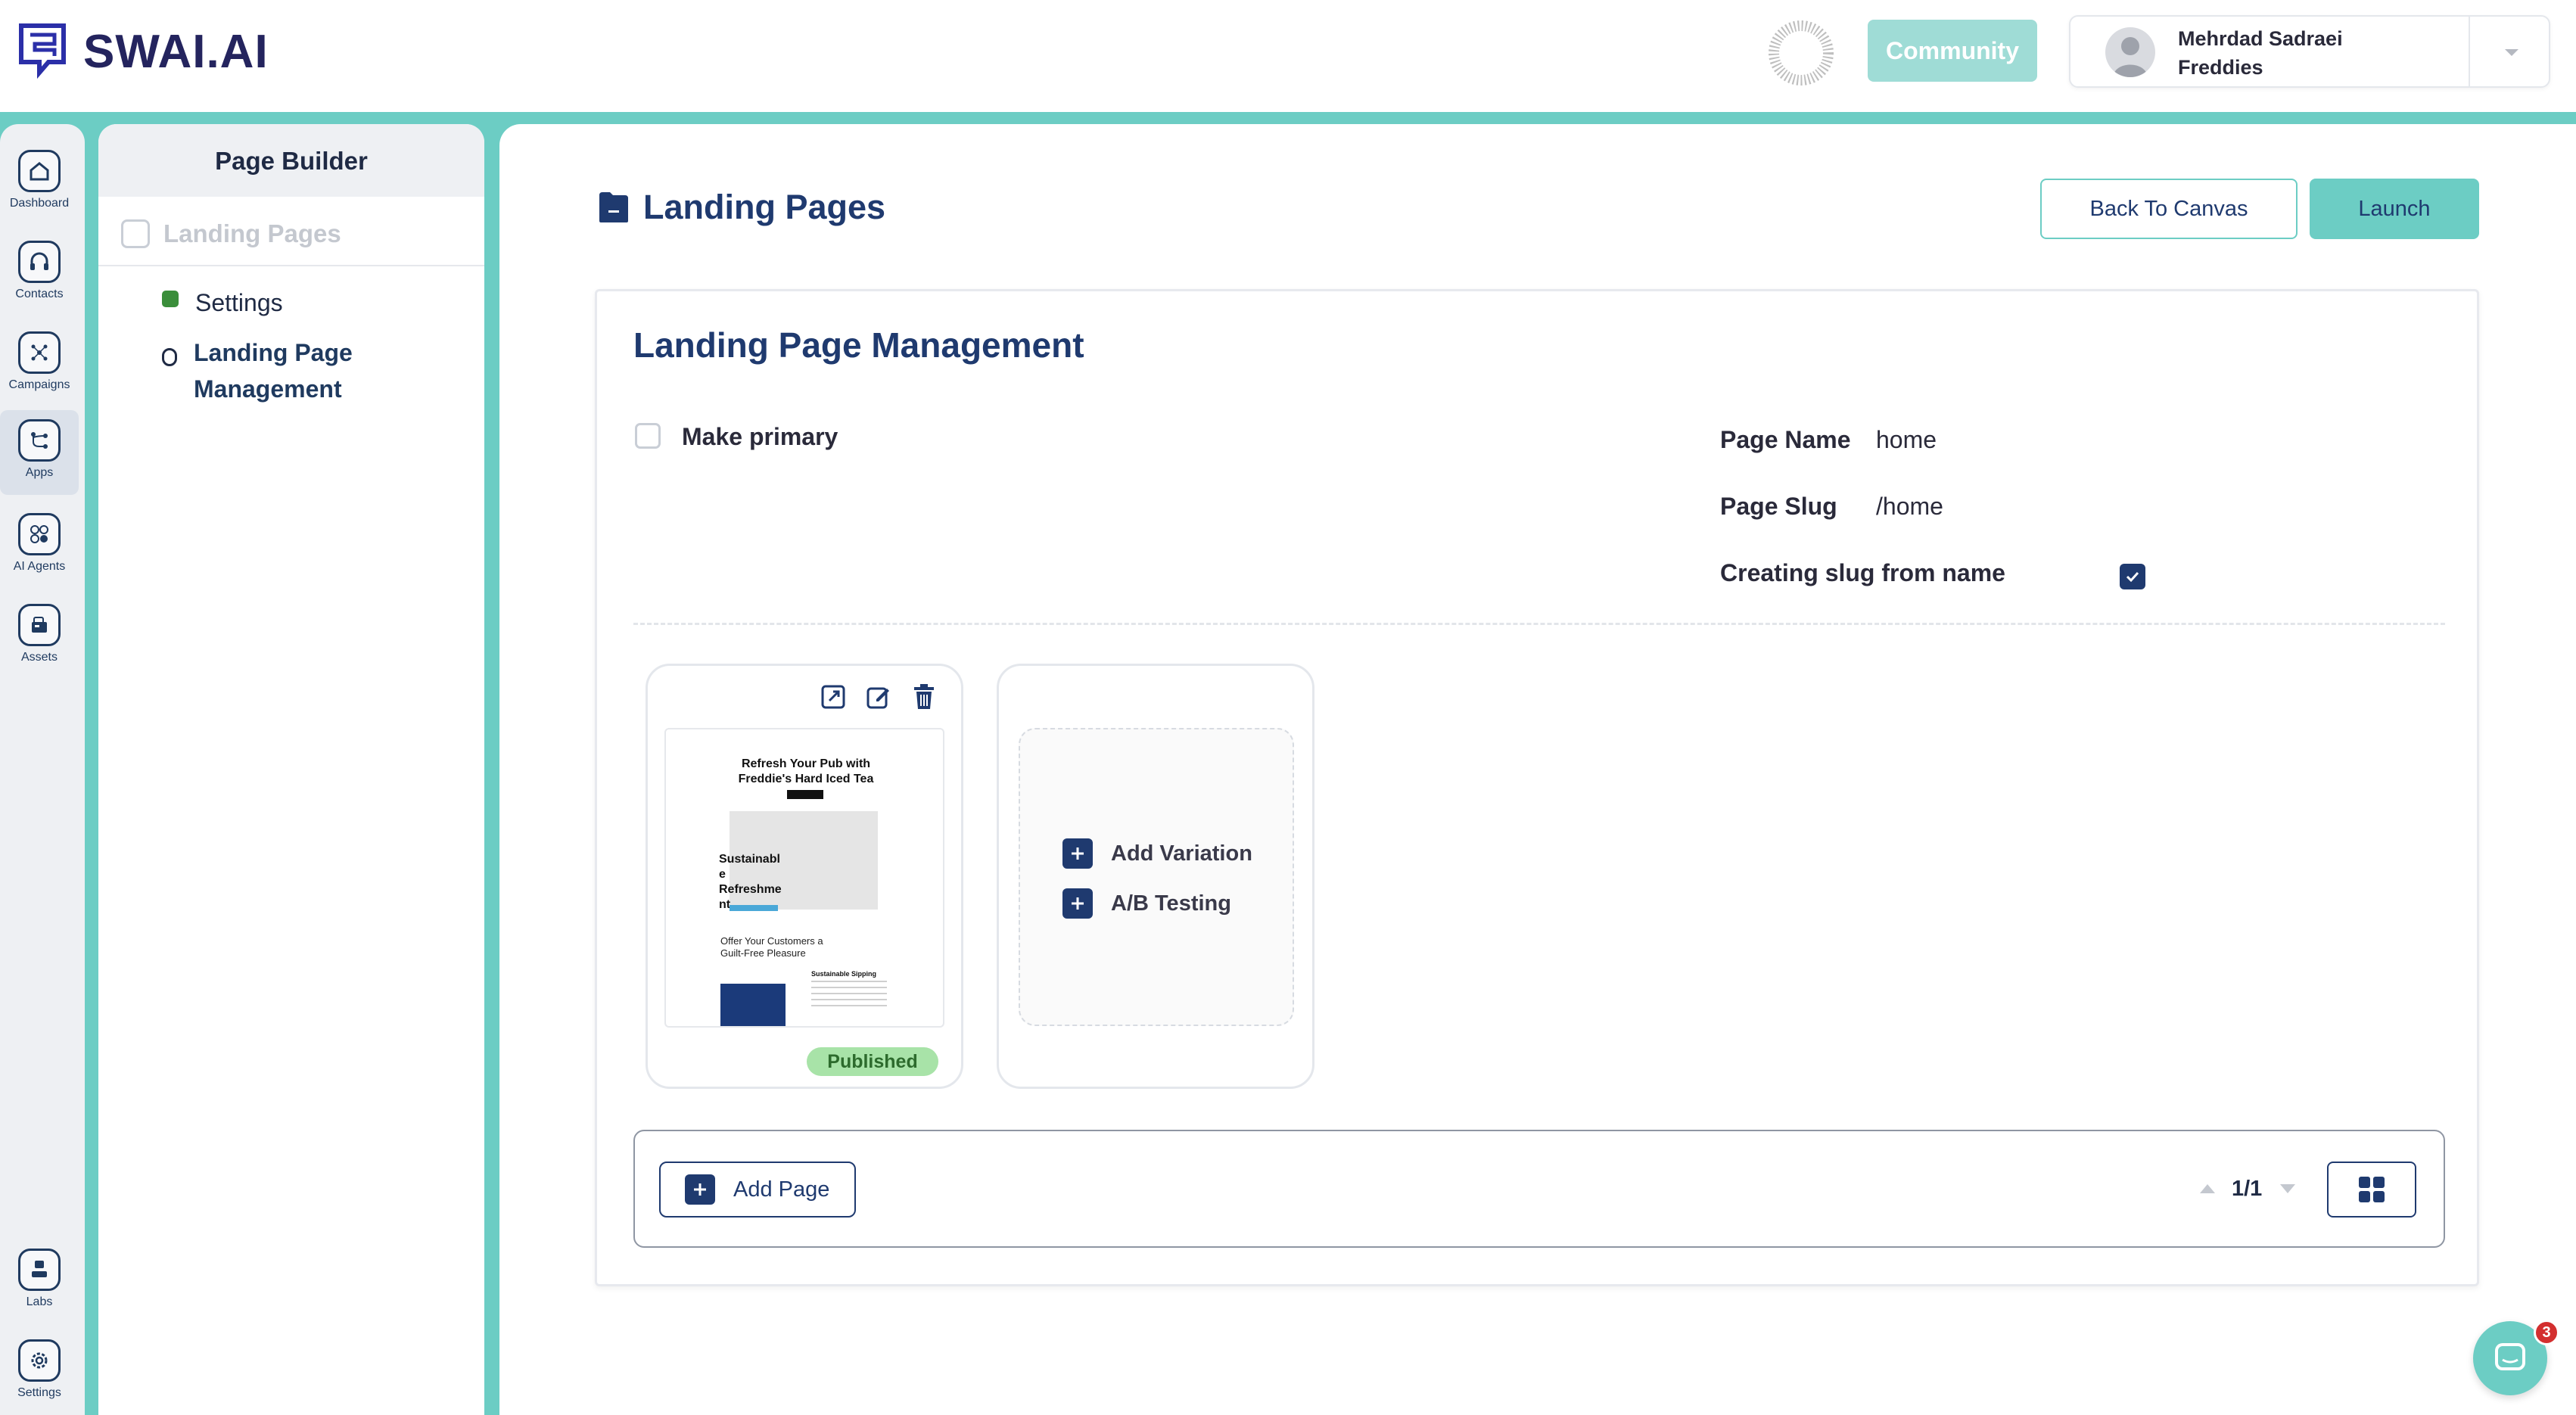  I want to click on user-organization: Freddies, so click(2220, 67).